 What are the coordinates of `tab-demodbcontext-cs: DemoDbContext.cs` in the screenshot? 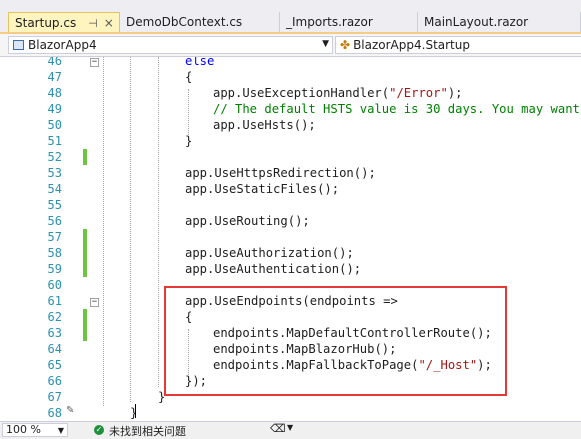 It's located at (200, 22).